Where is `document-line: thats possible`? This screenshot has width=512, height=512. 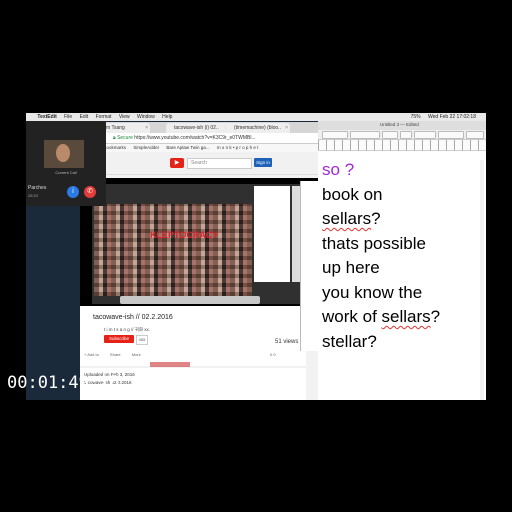
document-line: thats possible is located at coordinates (374, 243).